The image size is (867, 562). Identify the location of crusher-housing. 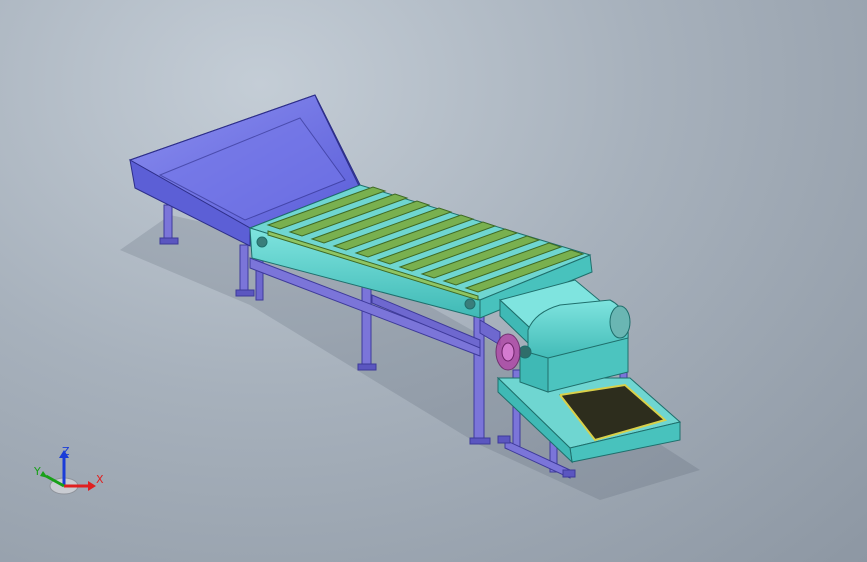
(564, 336).